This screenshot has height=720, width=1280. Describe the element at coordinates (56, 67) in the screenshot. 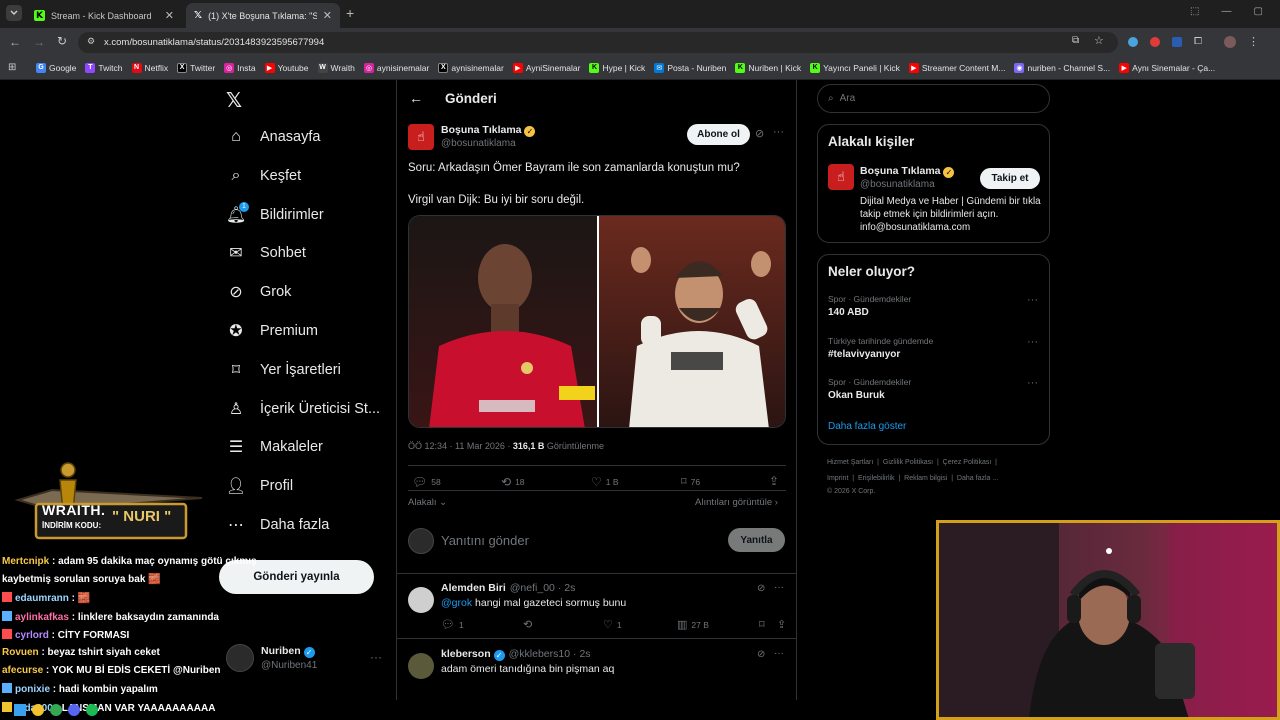

I see `bookmark-item: G Google` at that location.